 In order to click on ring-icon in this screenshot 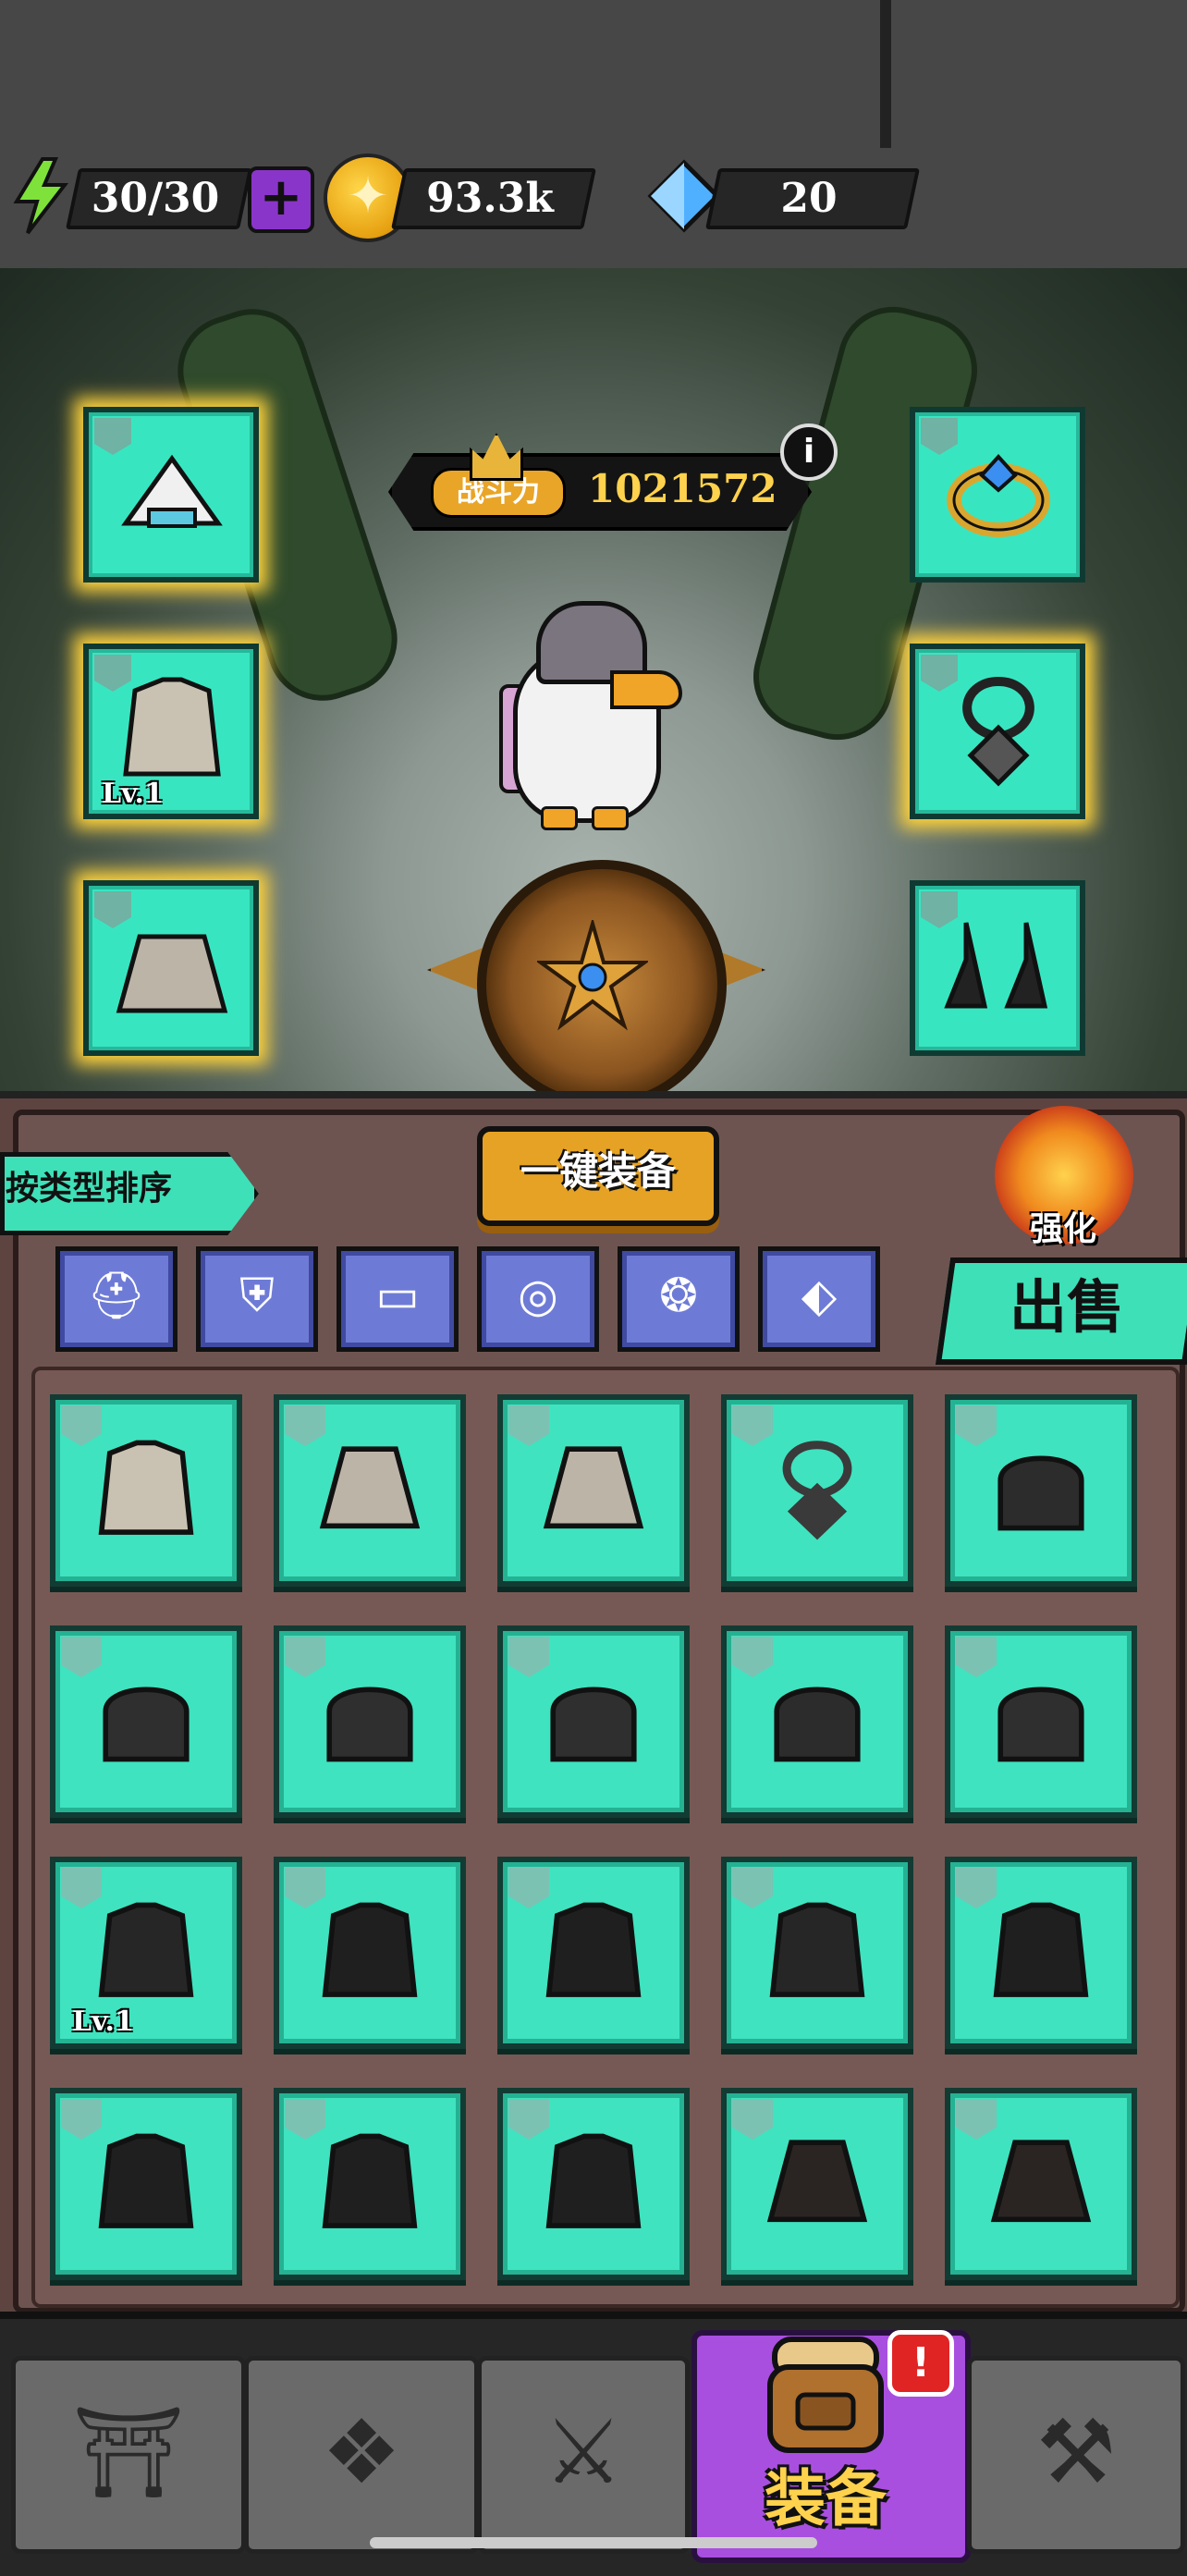, I will do `click(998, 496)`.